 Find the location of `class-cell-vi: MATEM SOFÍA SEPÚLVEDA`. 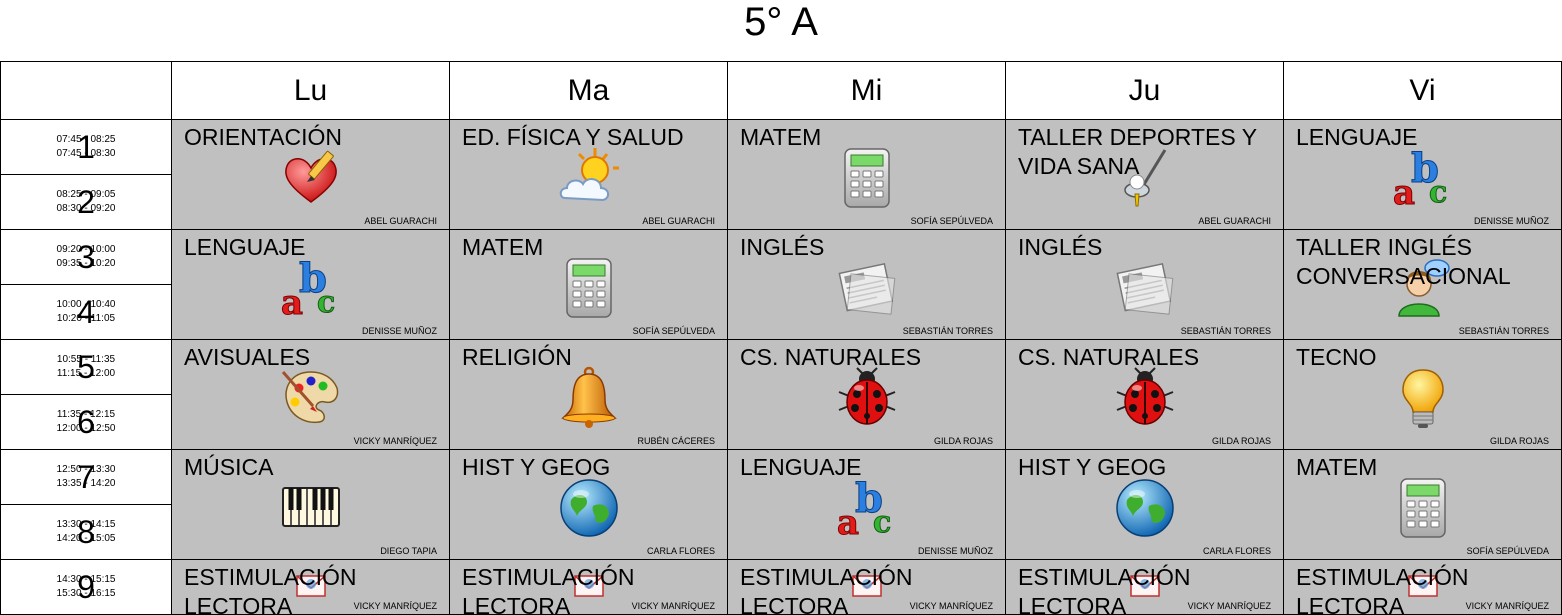

class-cell-vi: MATEM SOFÍA SEPÚLVEDA is located at coordinates (1422, 504).